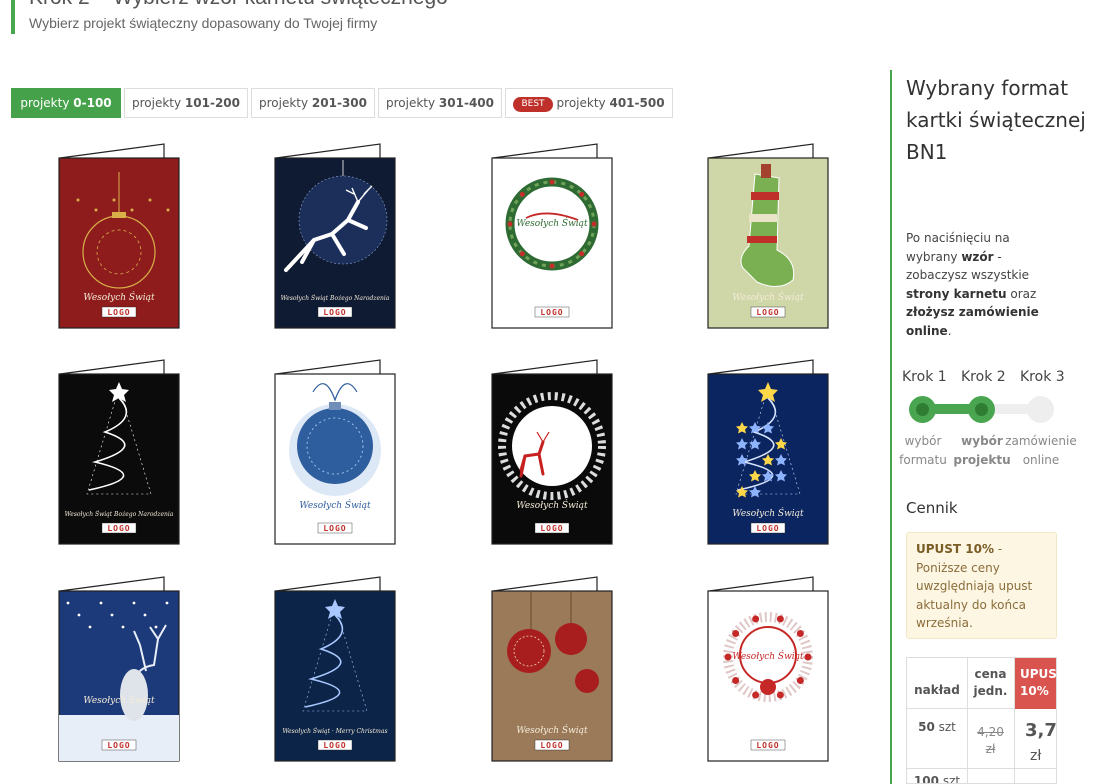 The height and width of the screenshot is (784, 1100). Describe the element at coordinates (466, 103) in the screenshot. I see `tab-range: 301-400` at that location.